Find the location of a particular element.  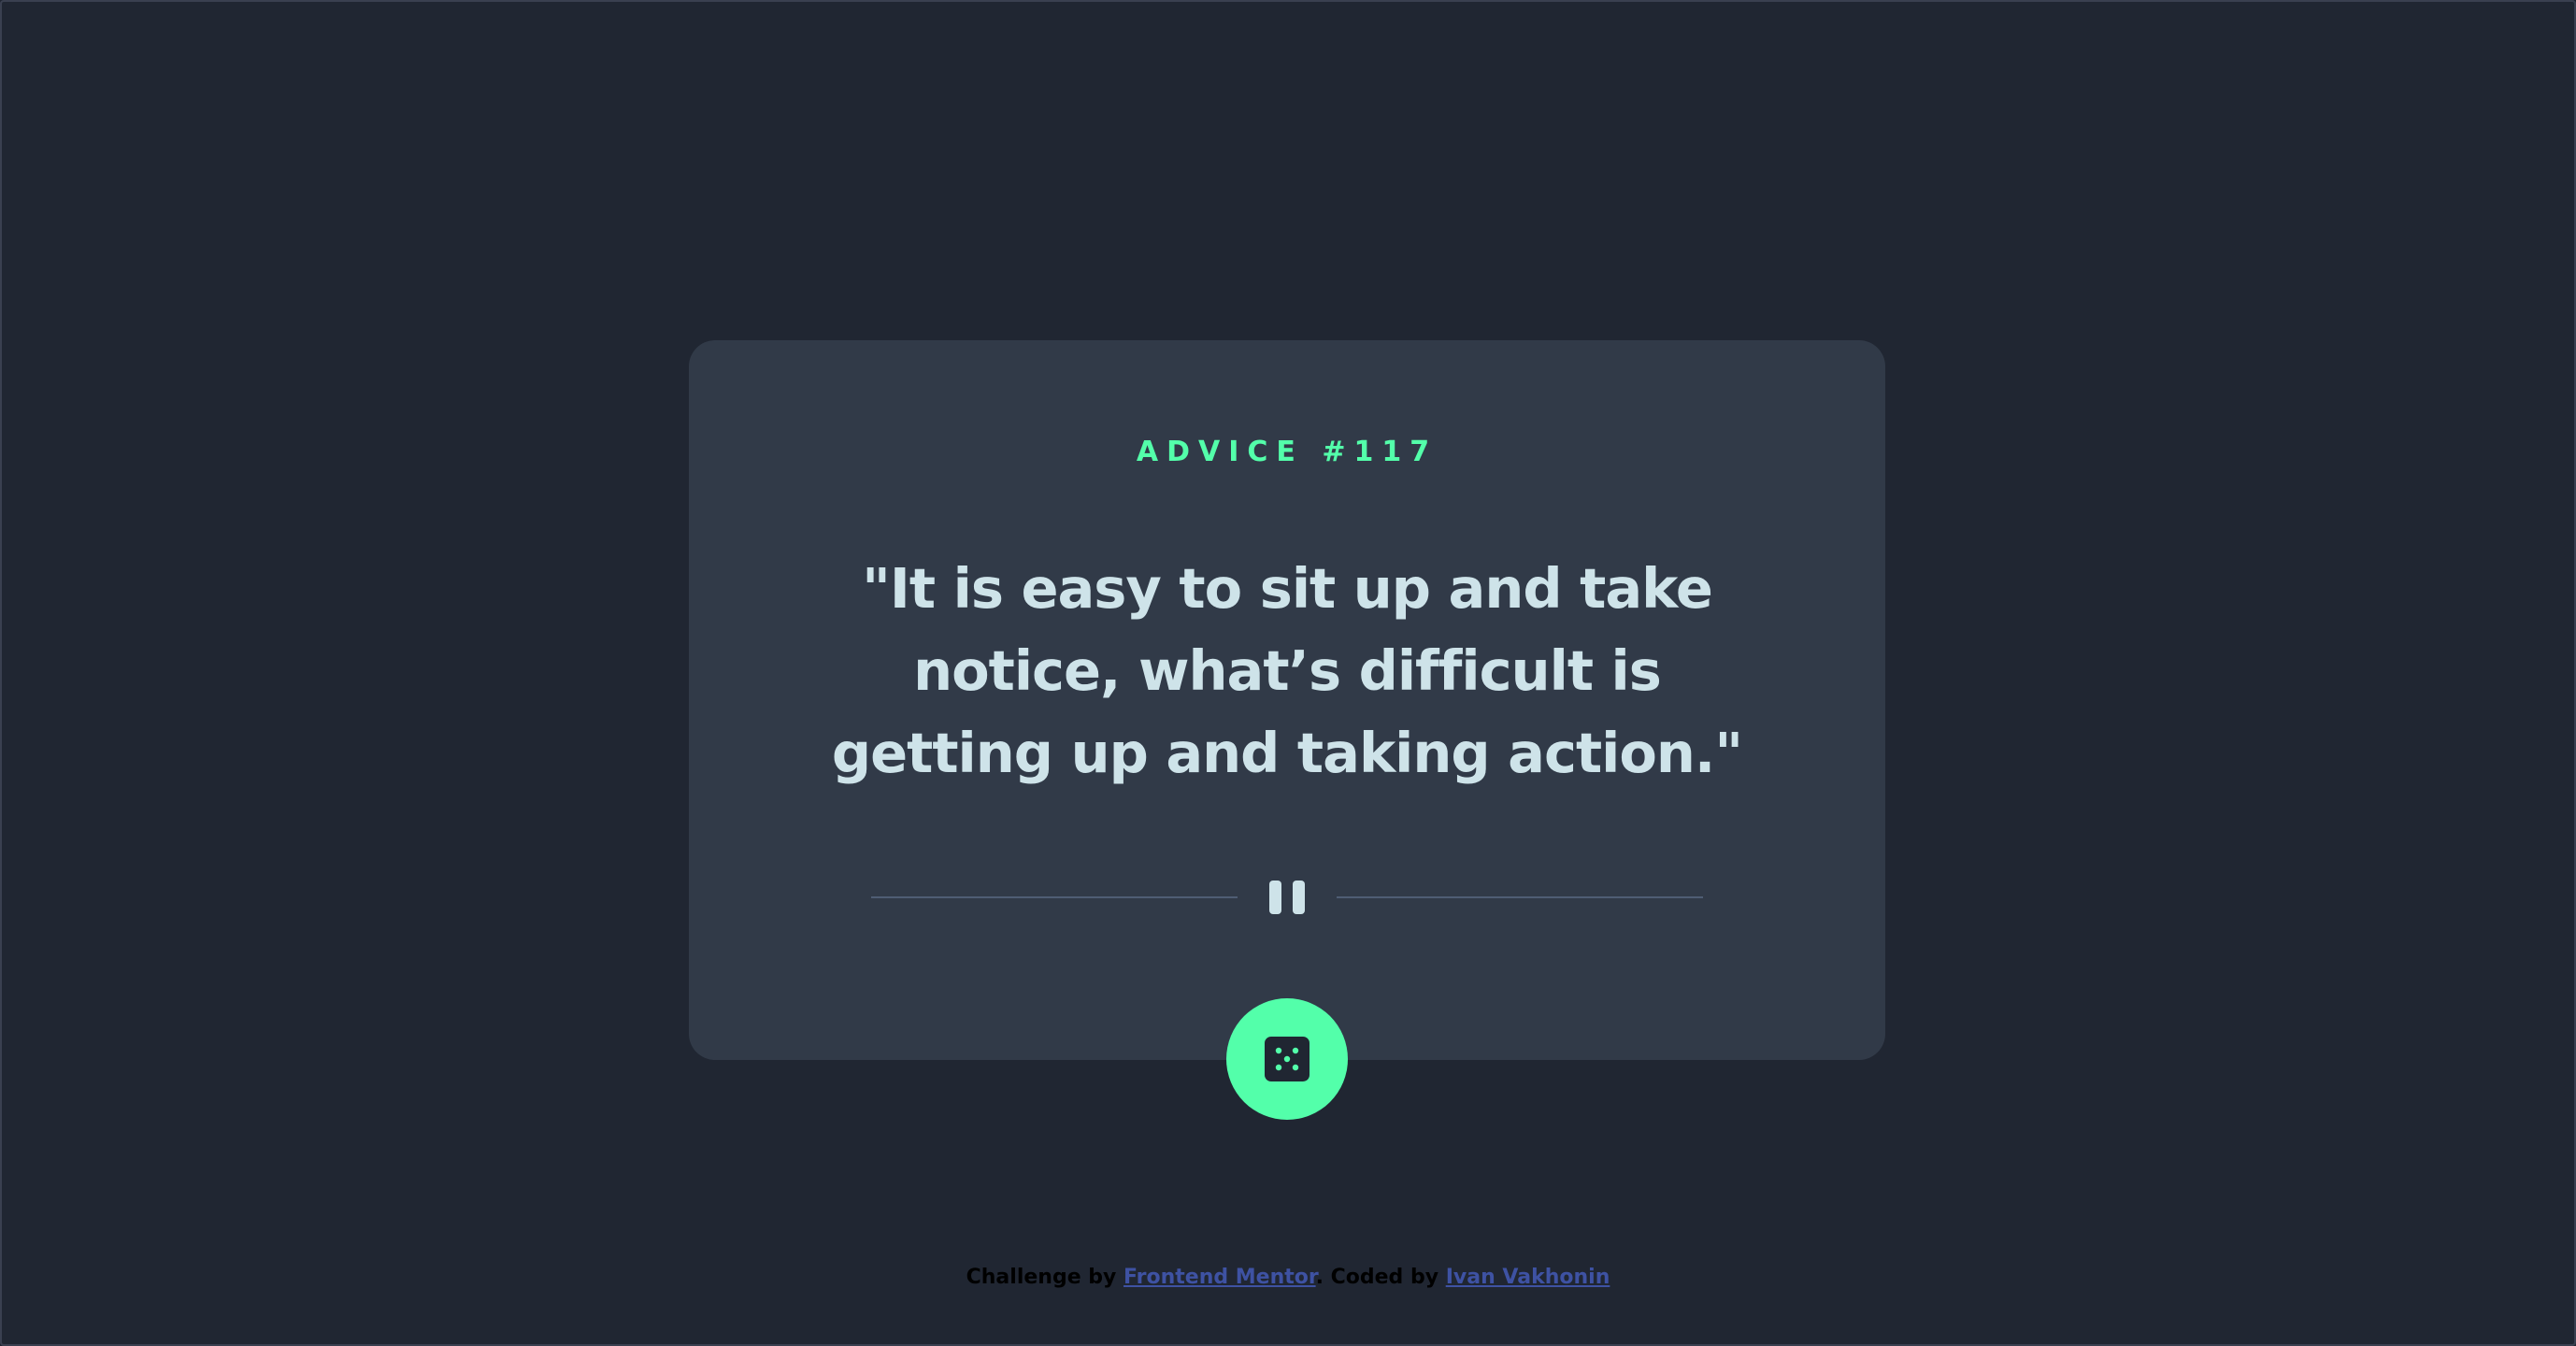

pause-icon is located at coordinates (1287, 897).